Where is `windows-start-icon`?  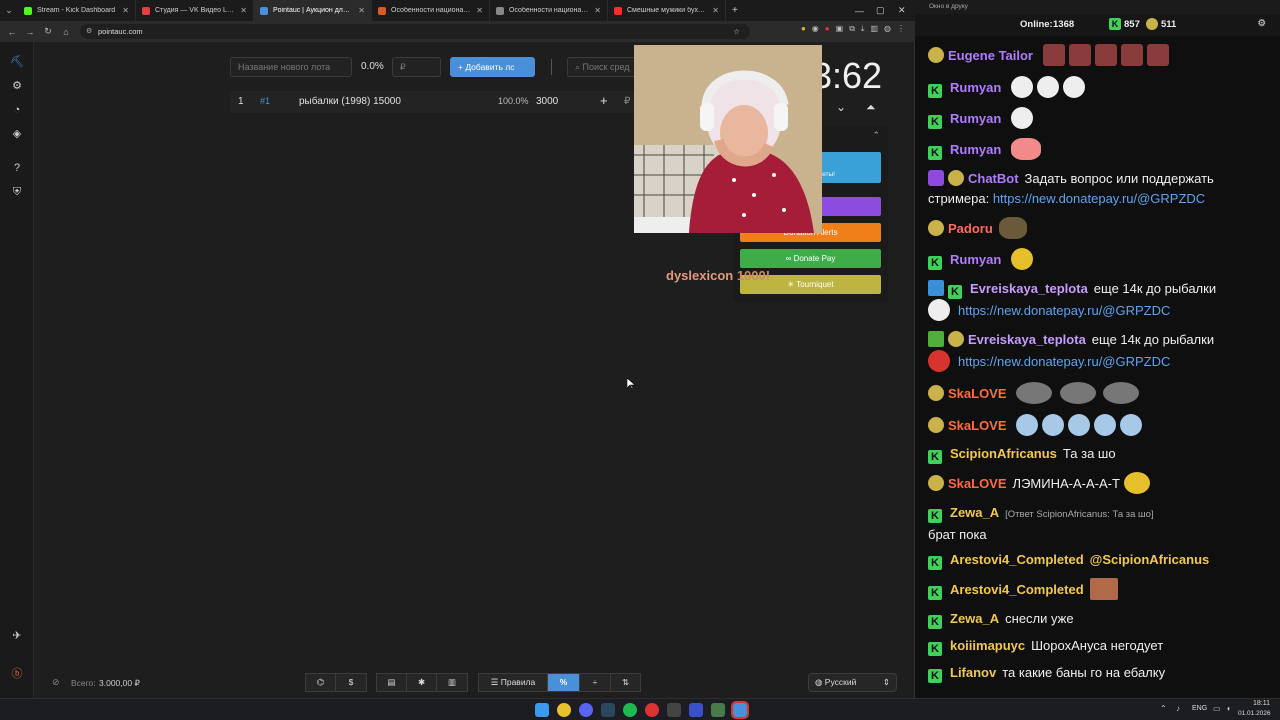
windows-start-icon is located at coordinates (542, 710).